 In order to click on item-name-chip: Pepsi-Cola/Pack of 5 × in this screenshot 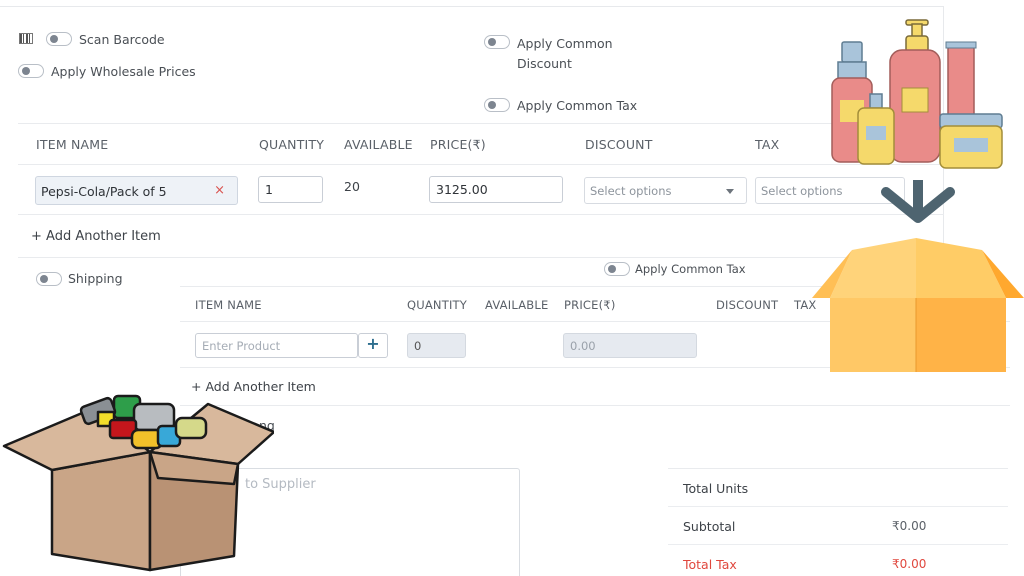, I will do `click(136, 190)`.